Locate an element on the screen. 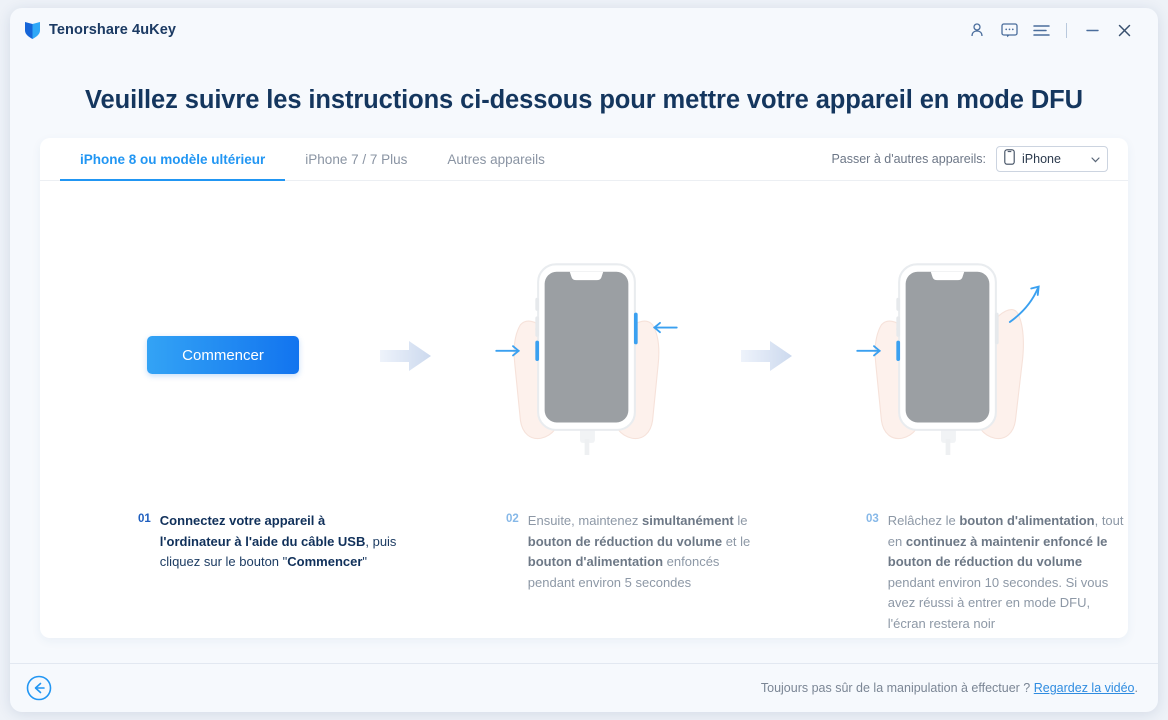 This screenshot has width=1168, height=720. step-number: 02 is located at coordinates (512, 519).